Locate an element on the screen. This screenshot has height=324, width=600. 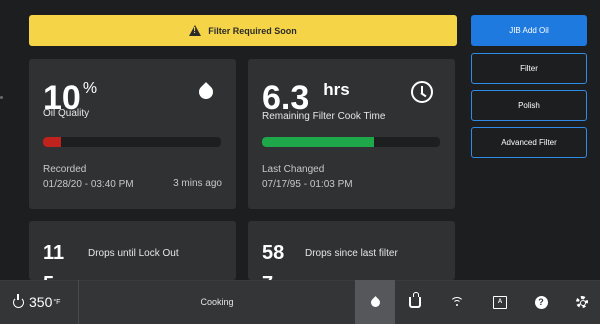
language-icon: A is located at coordinates (500, 302).